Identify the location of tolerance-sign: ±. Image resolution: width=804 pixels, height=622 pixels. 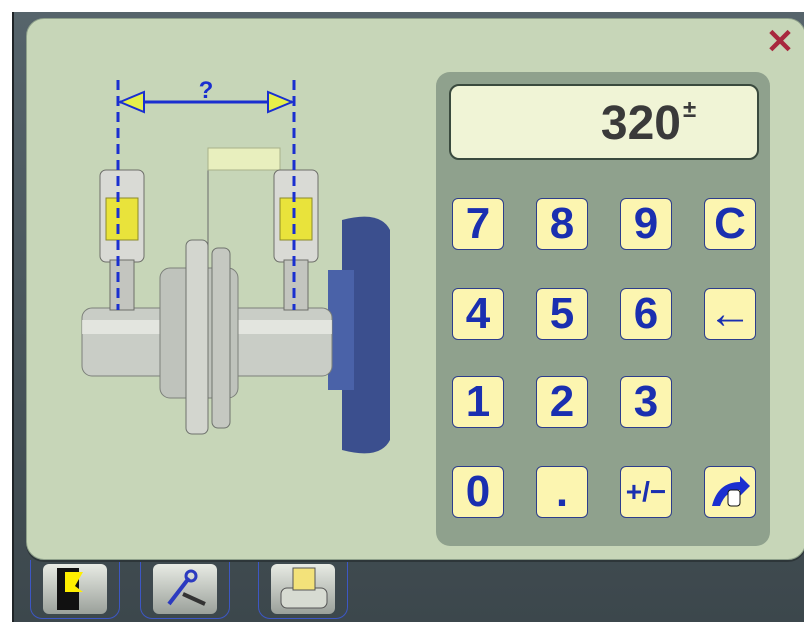
(690, 109).